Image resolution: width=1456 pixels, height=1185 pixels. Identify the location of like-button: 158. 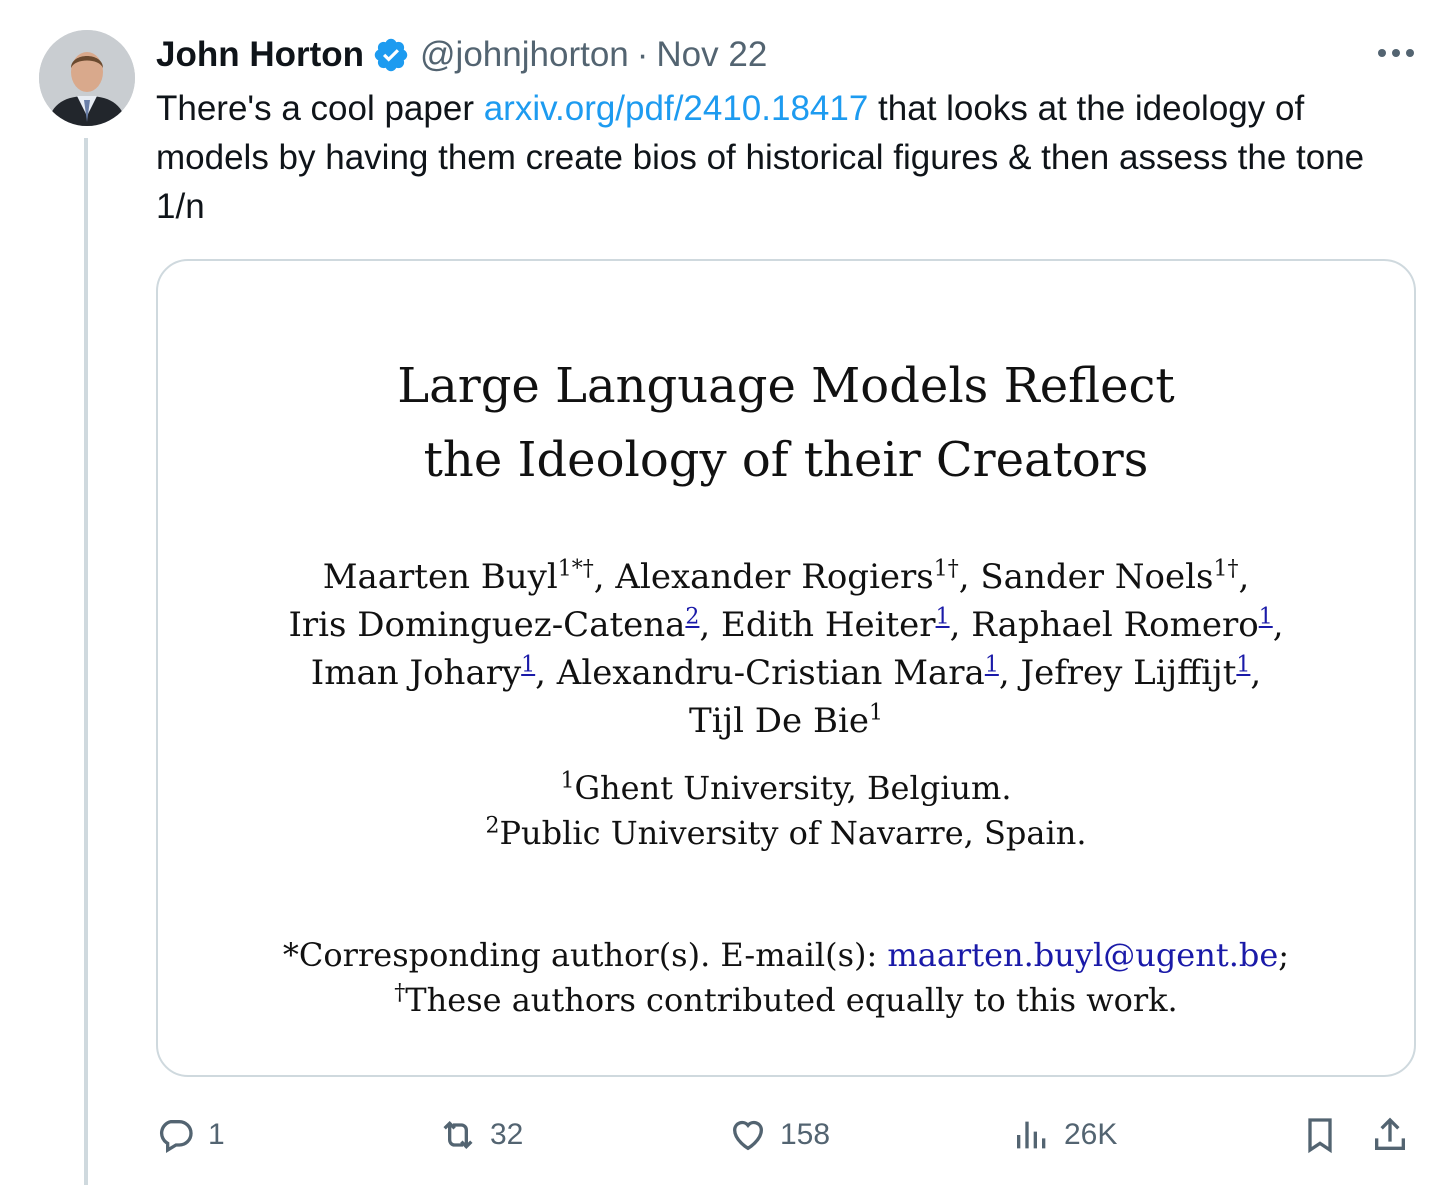
(779, 1135).